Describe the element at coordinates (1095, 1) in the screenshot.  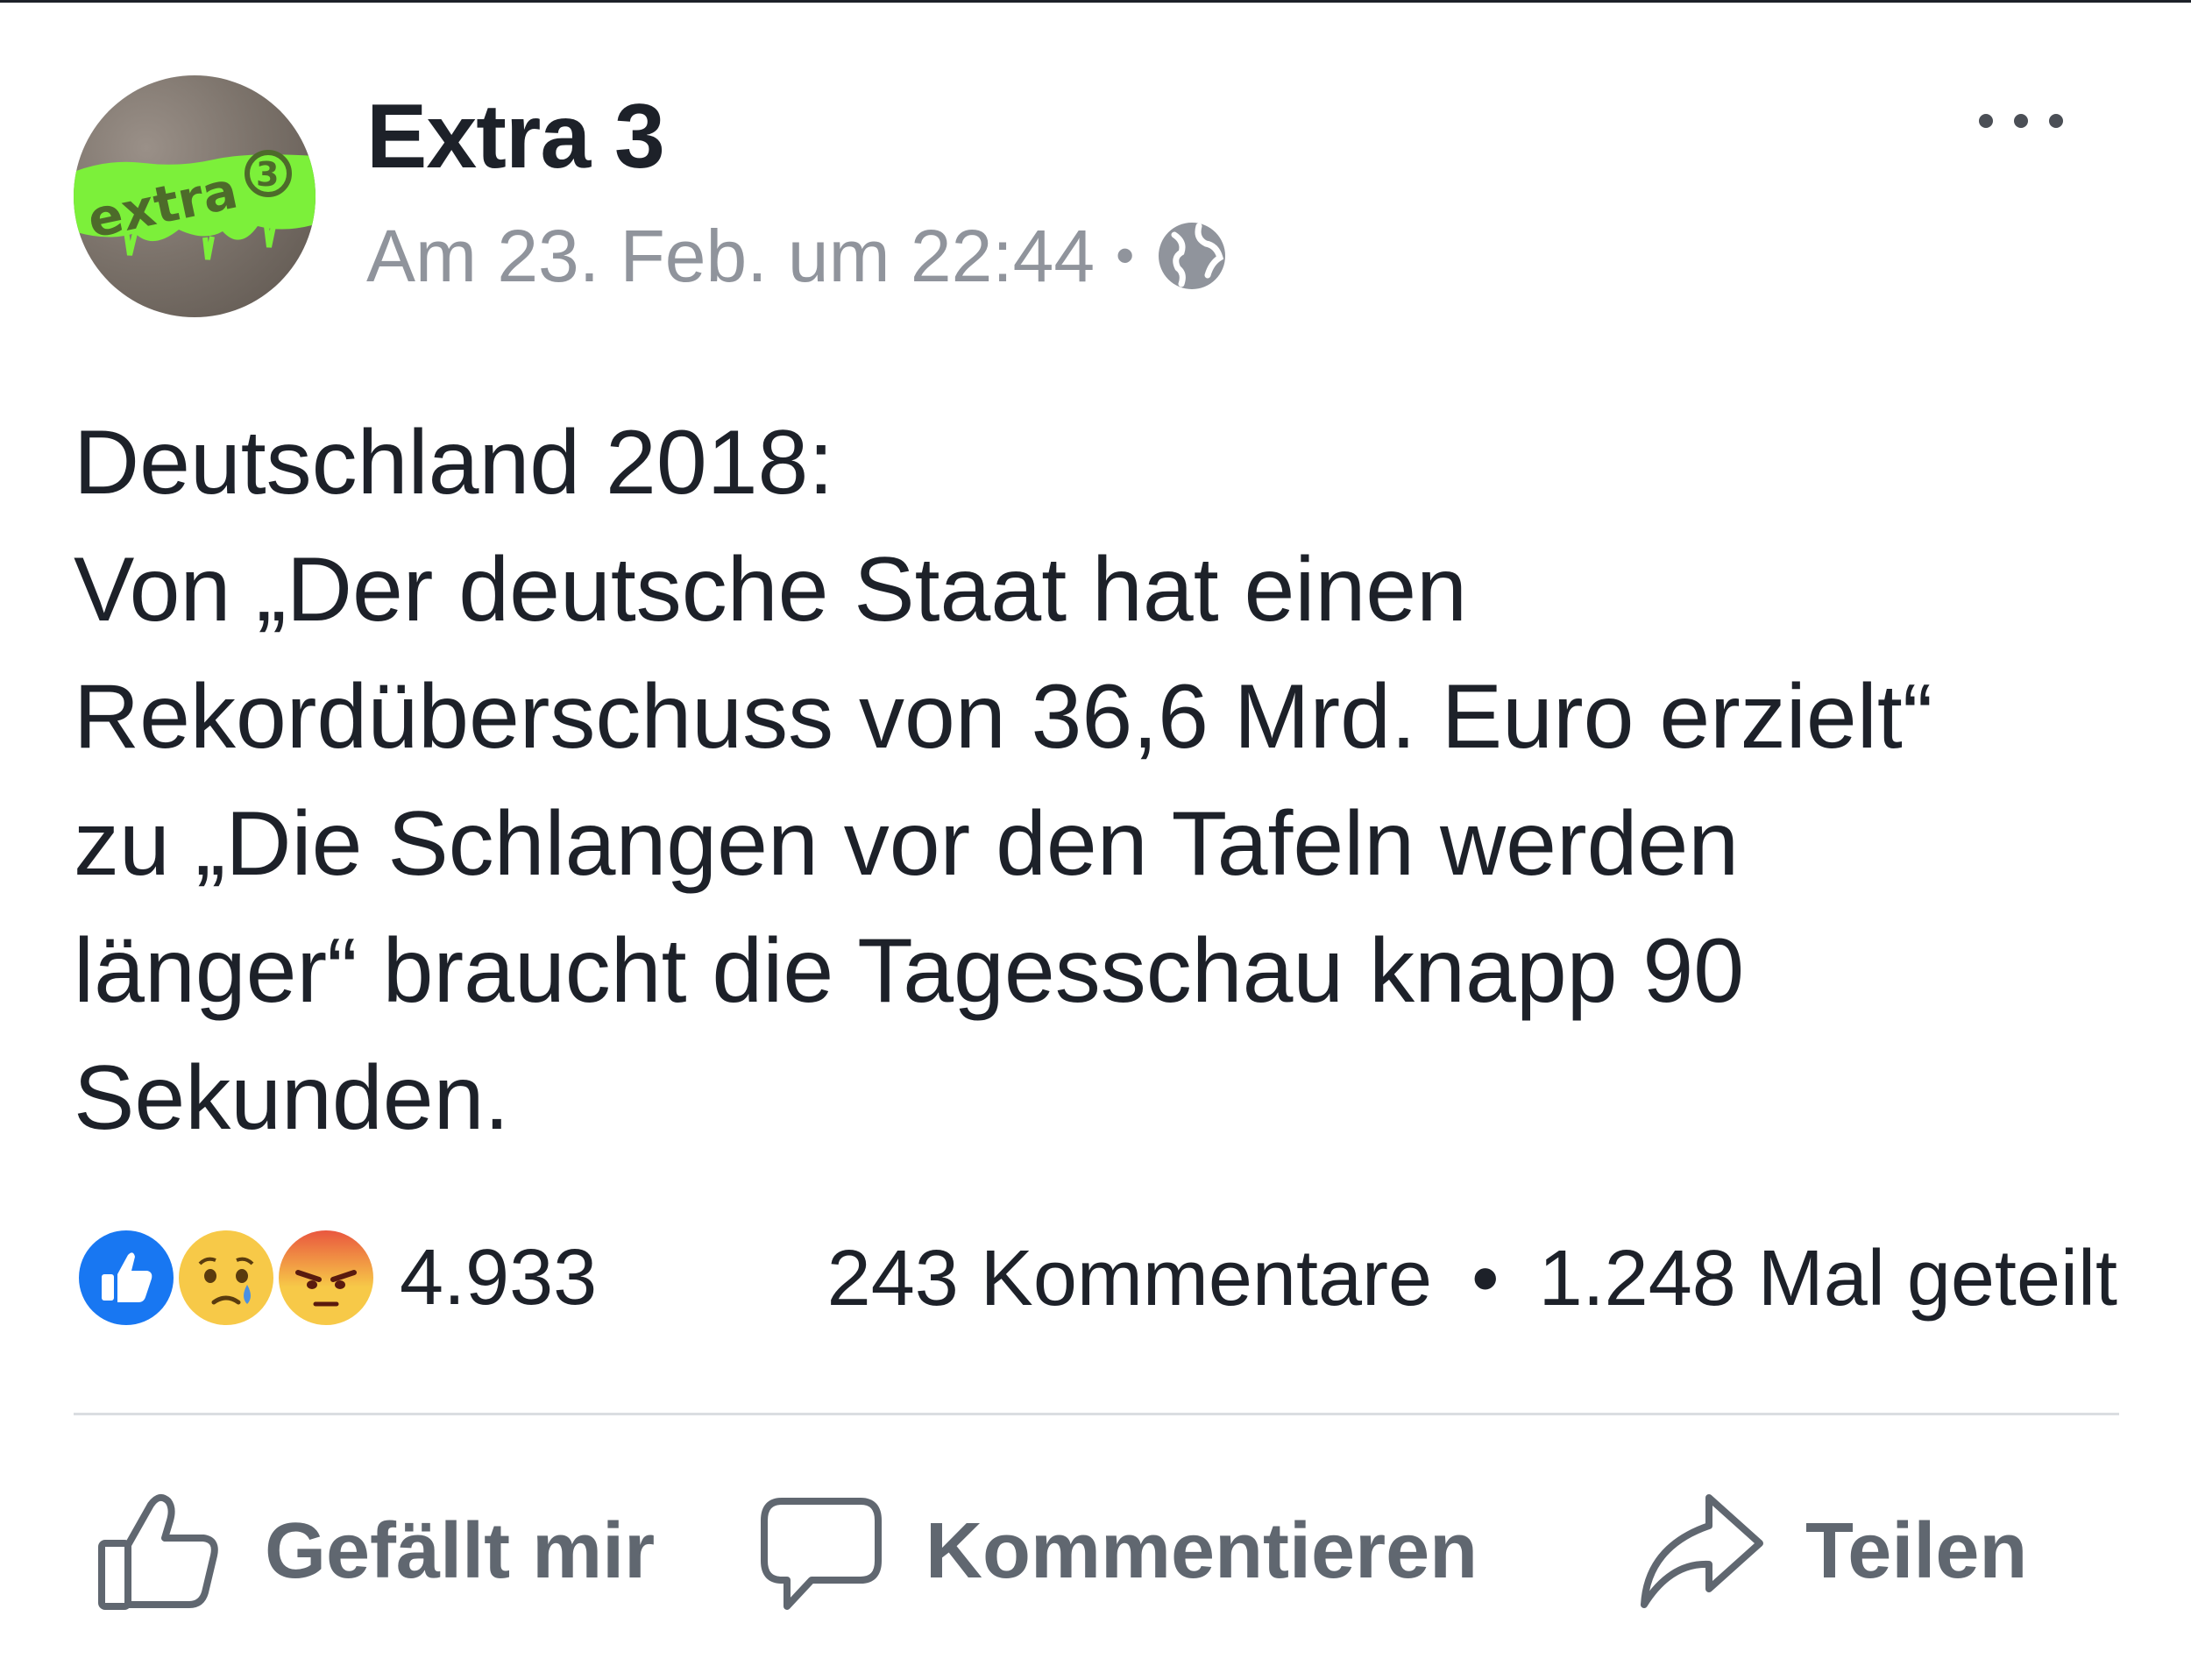
I see `top-border` at that location.